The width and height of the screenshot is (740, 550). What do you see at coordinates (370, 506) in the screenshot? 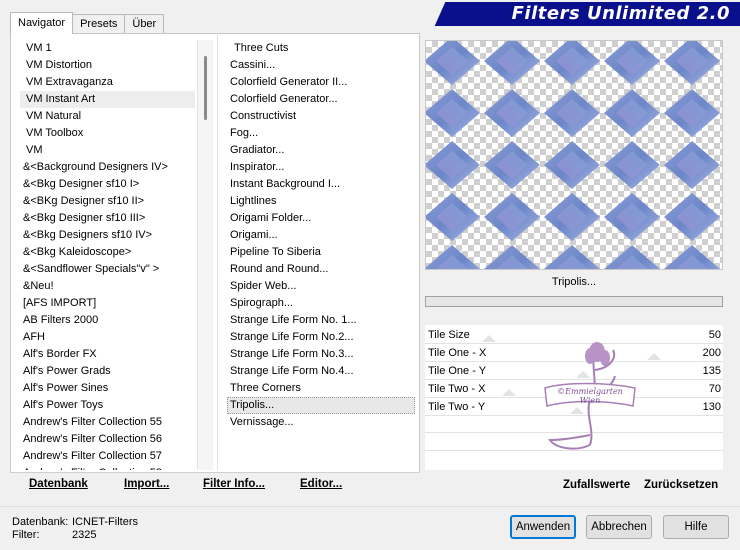
I see `footer-divider` at bounding box center [370, 506].